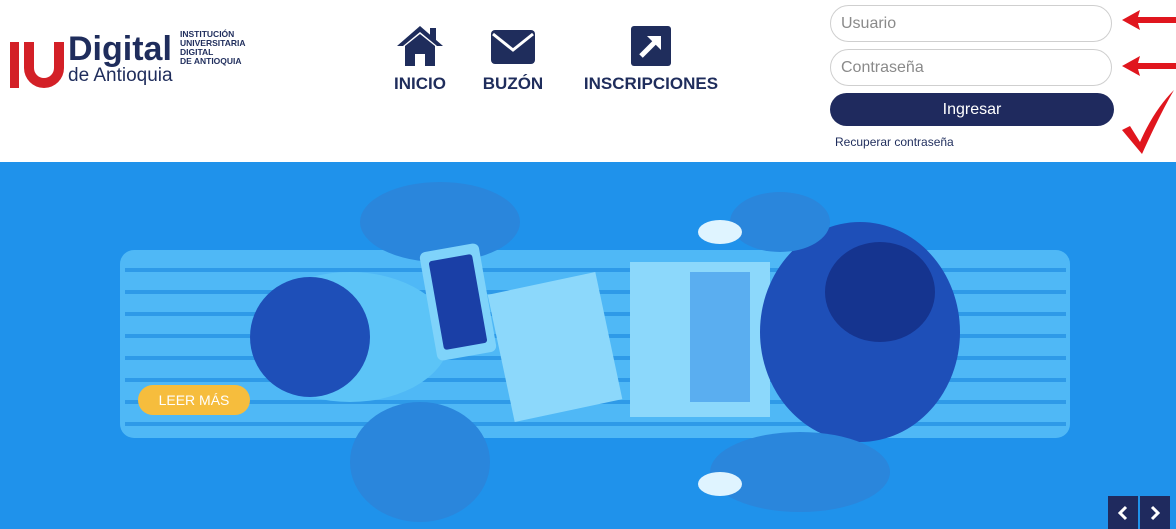 This screenshot has height=529, width=1176. Describe the element at coordinates (513, 47) in the screenshot. I see `envelope-icon` at that location.